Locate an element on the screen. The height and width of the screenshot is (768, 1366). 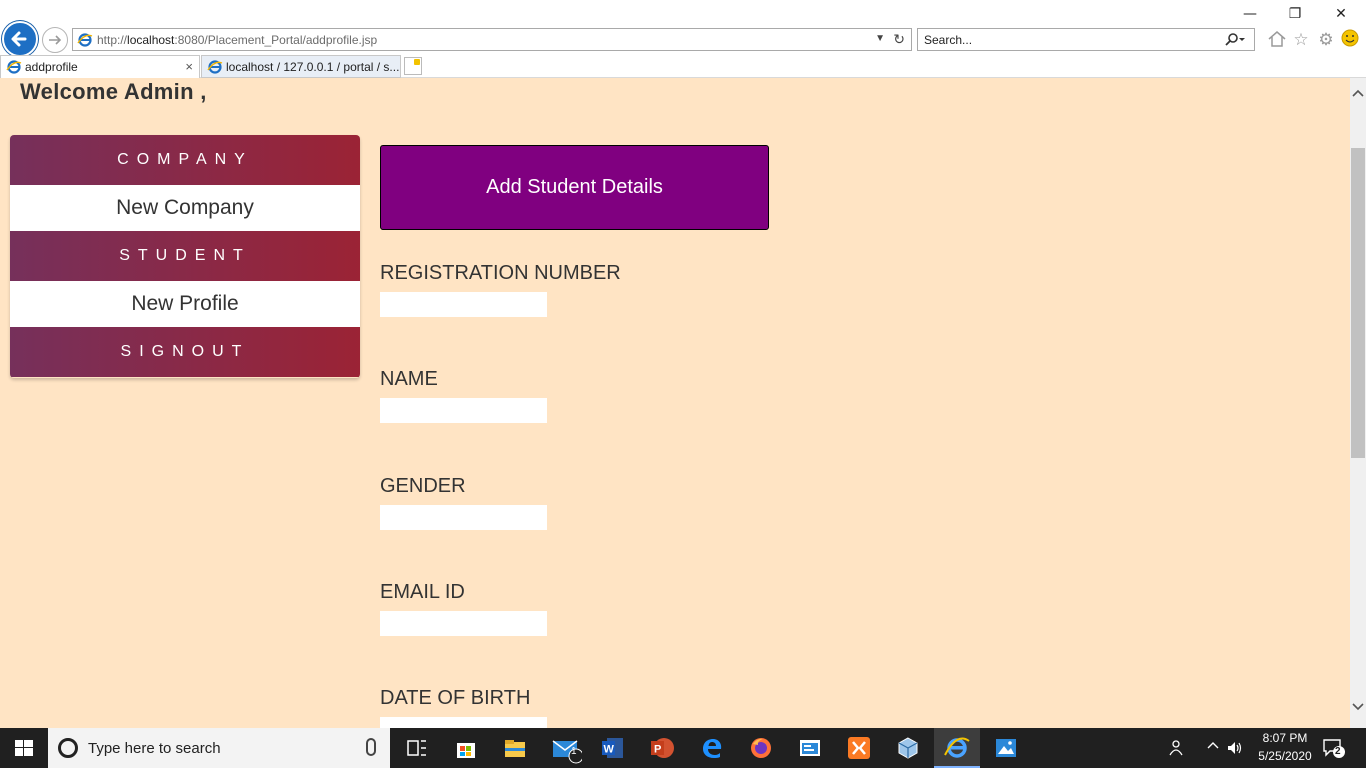
minimize-button: — is located at coordinates (1250, 14).